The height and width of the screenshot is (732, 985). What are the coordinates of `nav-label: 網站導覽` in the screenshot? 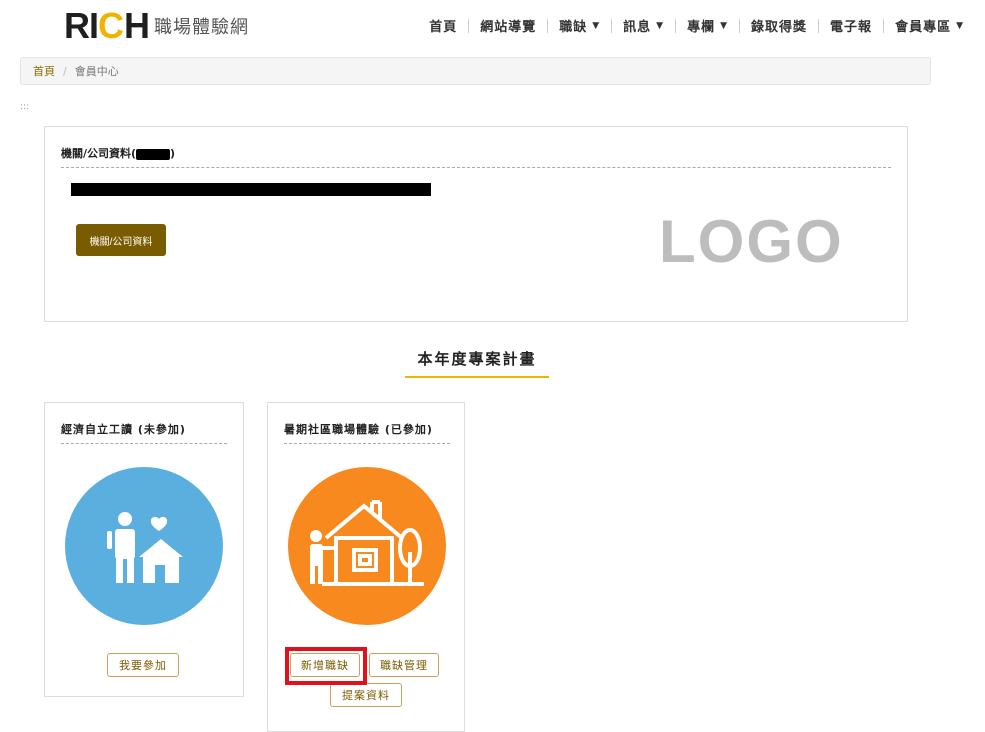 It's located at (508, 27).